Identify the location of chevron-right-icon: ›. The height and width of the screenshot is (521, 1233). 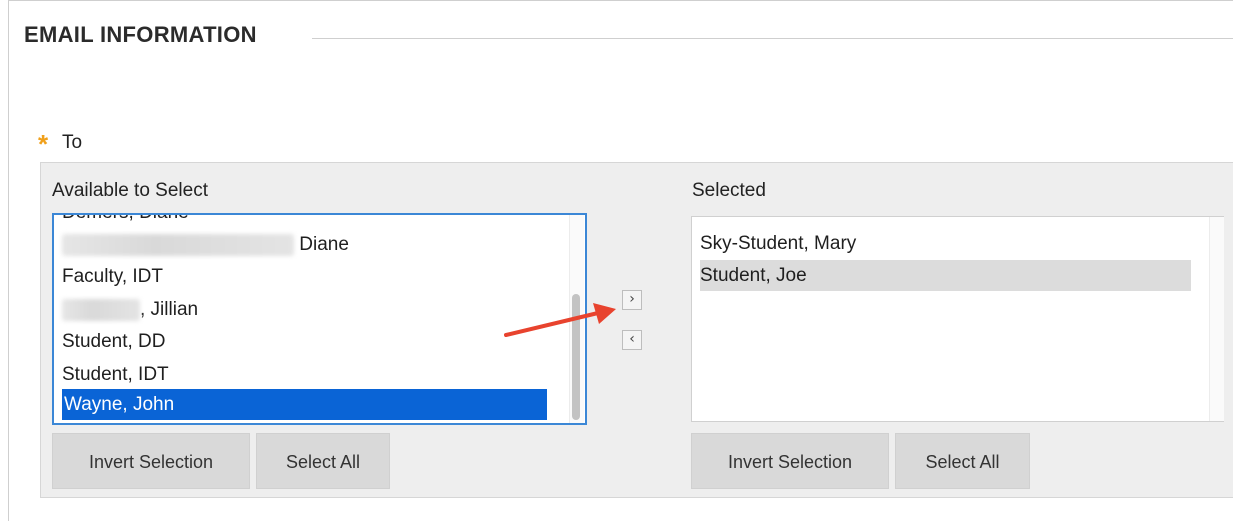
(632, 299).